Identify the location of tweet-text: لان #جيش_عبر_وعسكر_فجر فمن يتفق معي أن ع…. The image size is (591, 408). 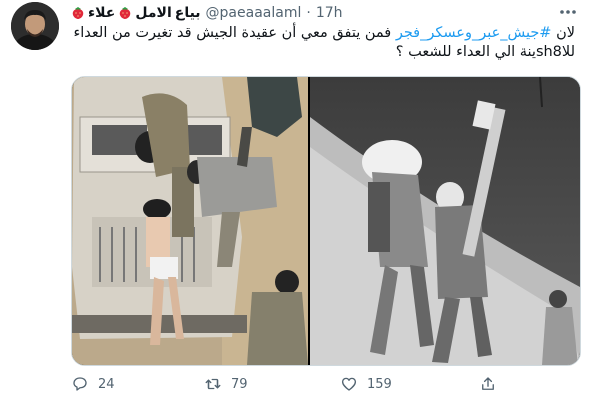
(322, 43).